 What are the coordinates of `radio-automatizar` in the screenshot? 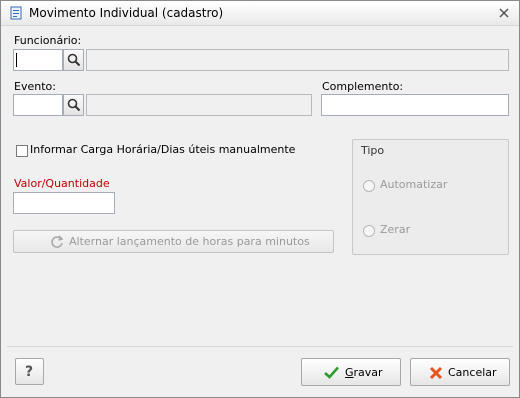 It's located at (369, 186).